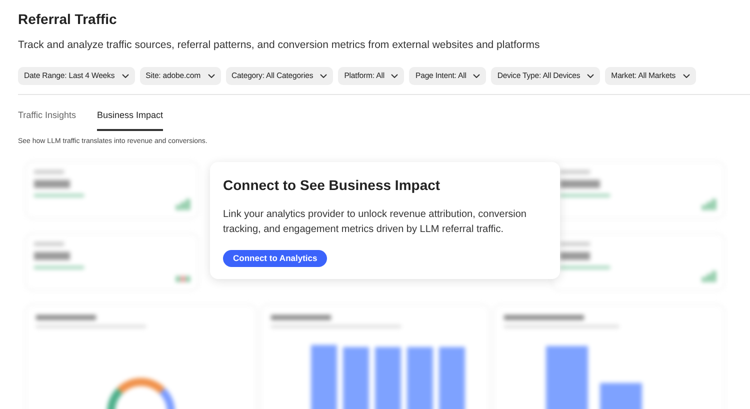  Describe the element at coordinates (130, 119) in the screenshot. I see `tab: Business Impact` at that location.